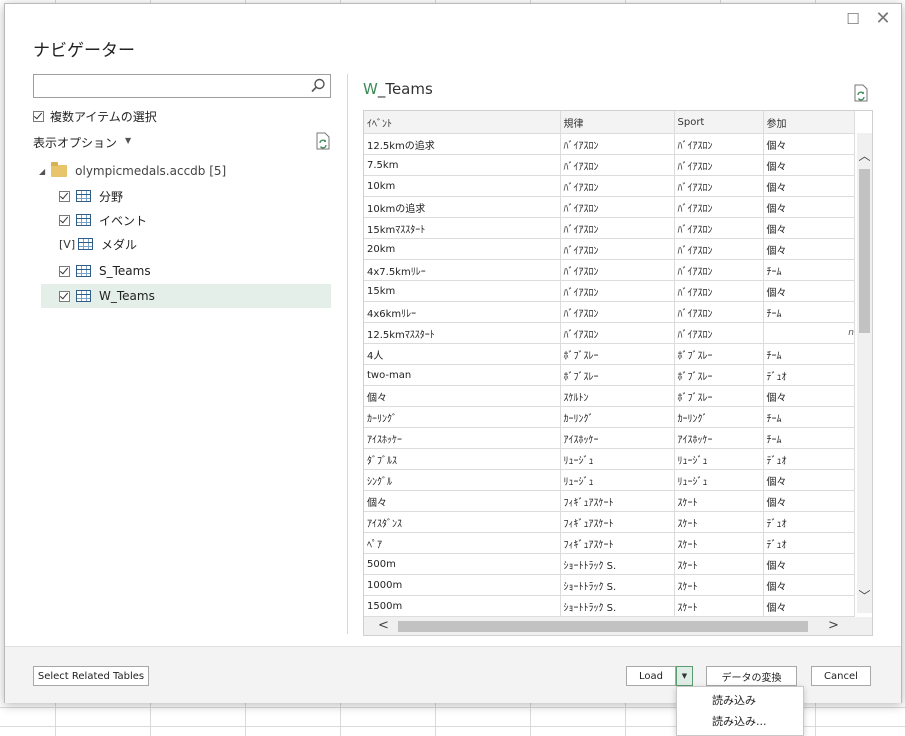 The height and width of the screenshot is (736, 905). Describe the element at coordinates (462, 144) in the screenshot. I see `table-cell: 12.5kmの追求` at that location.